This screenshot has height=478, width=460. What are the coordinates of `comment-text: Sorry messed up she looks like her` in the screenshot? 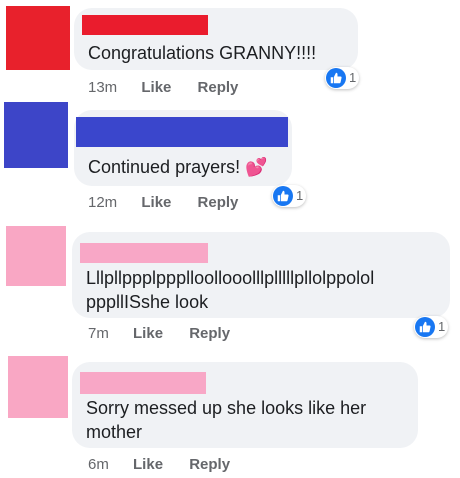 It's located at (226, 408).